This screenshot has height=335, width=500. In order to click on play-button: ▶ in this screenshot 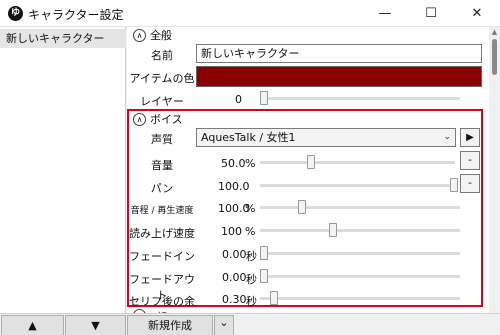, I will do `click(470, 137)`.